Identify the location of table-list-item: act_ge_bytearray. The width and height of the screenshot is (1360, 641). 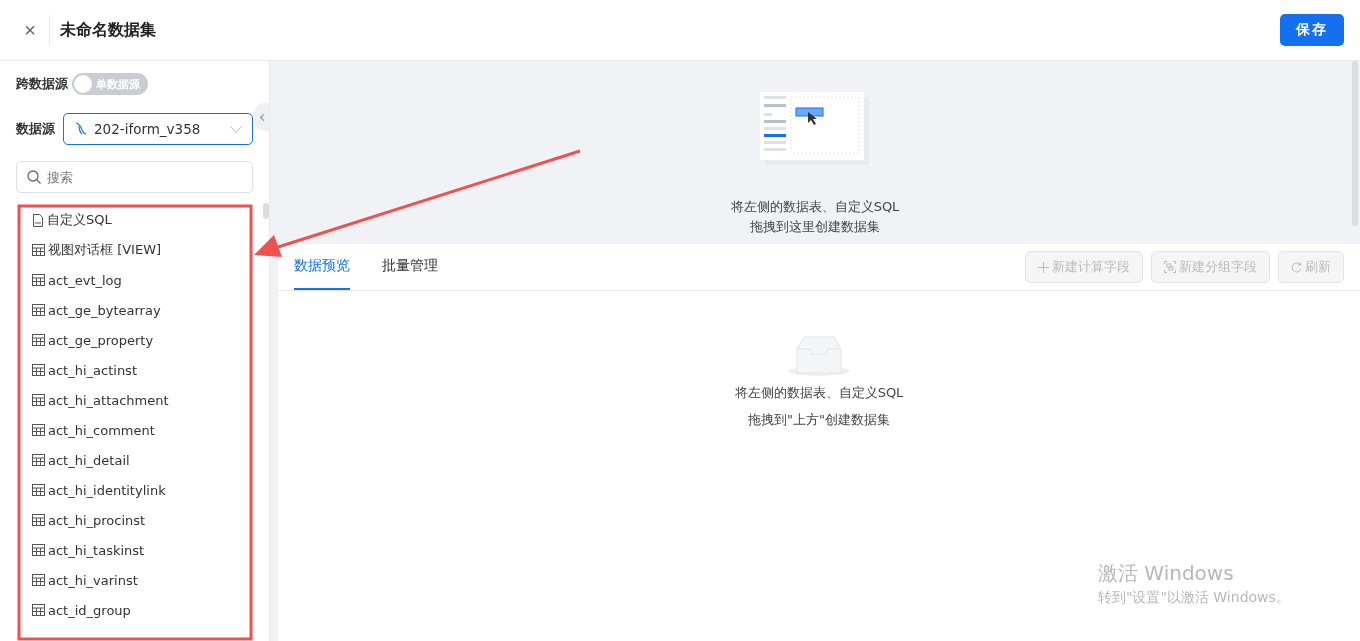
(142, 310).